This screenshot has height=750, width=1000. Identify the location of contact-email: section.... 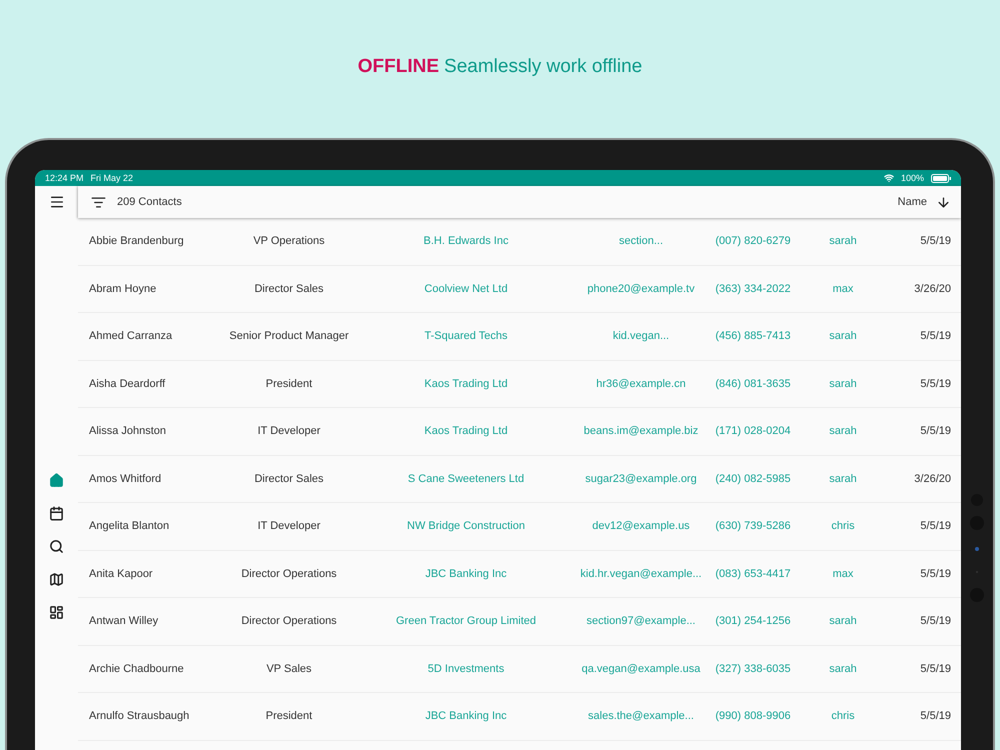
(641, 241).